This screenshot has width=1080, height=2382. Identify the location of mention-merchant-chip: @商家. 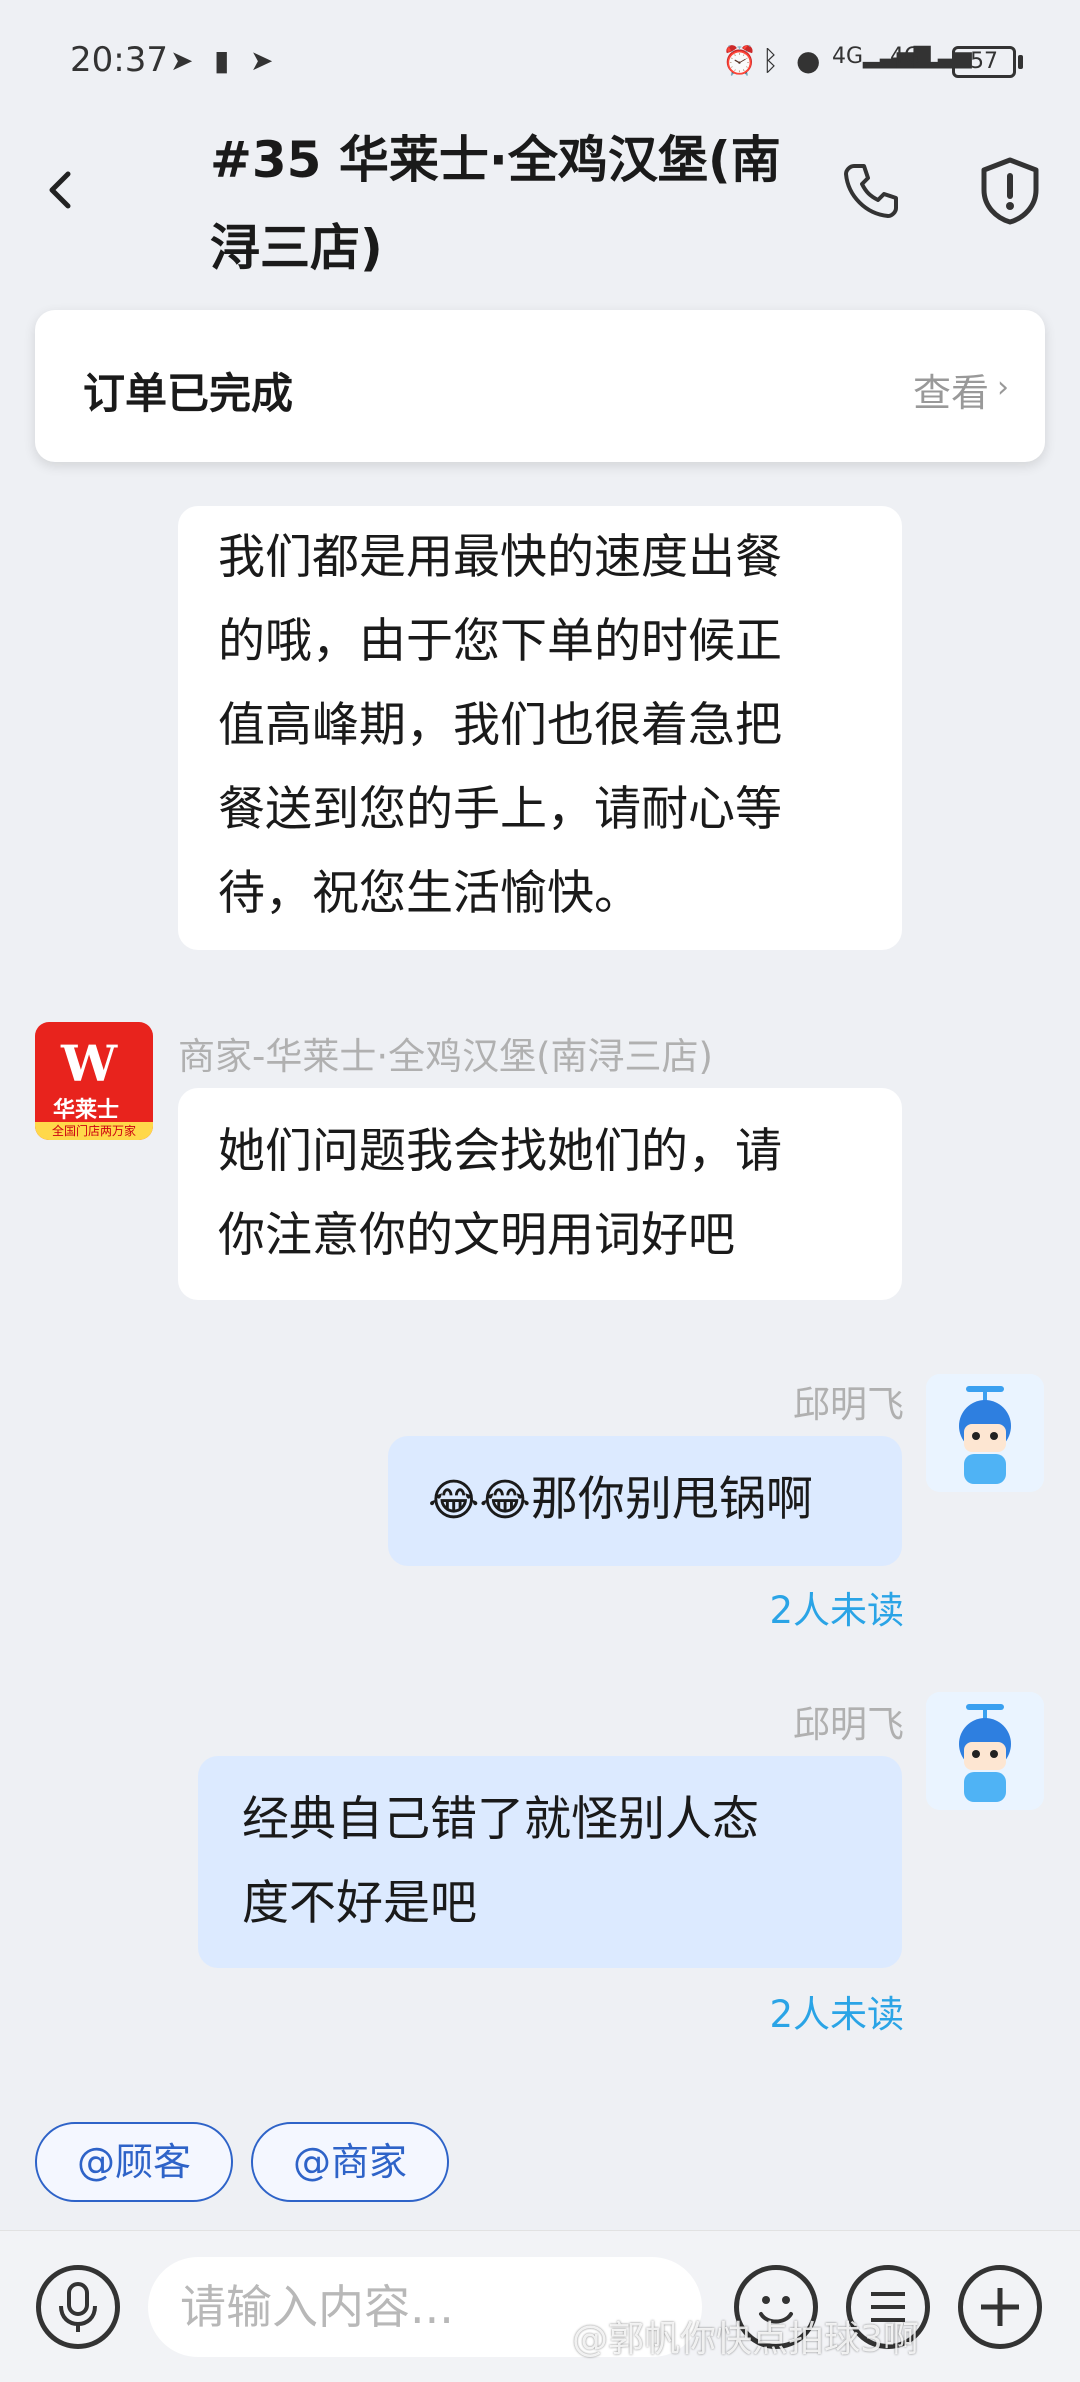
(350, 2162).